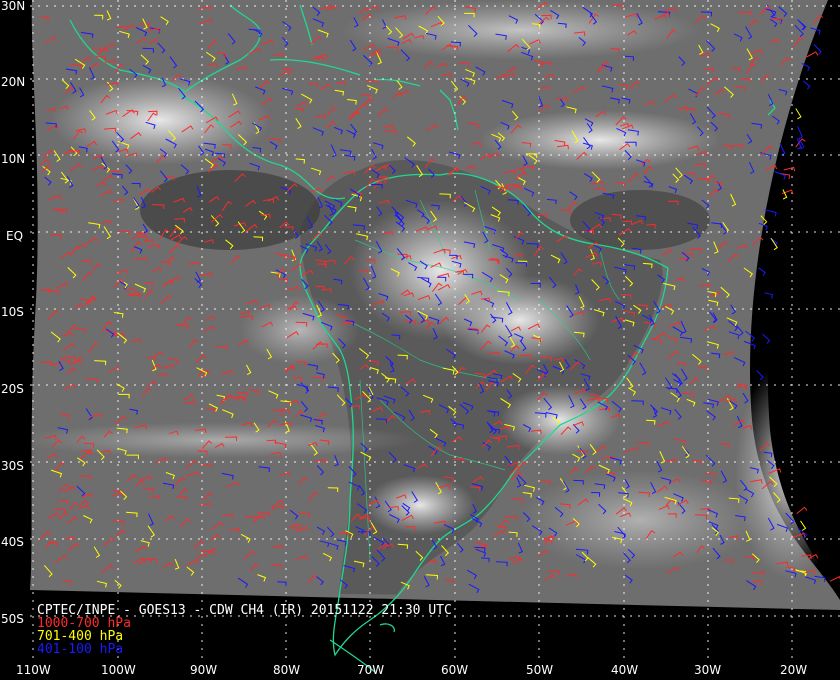  Describe the element at coordinates (203, 670) in the screenshot. I see `lon-label-90w: 90W` at that location.